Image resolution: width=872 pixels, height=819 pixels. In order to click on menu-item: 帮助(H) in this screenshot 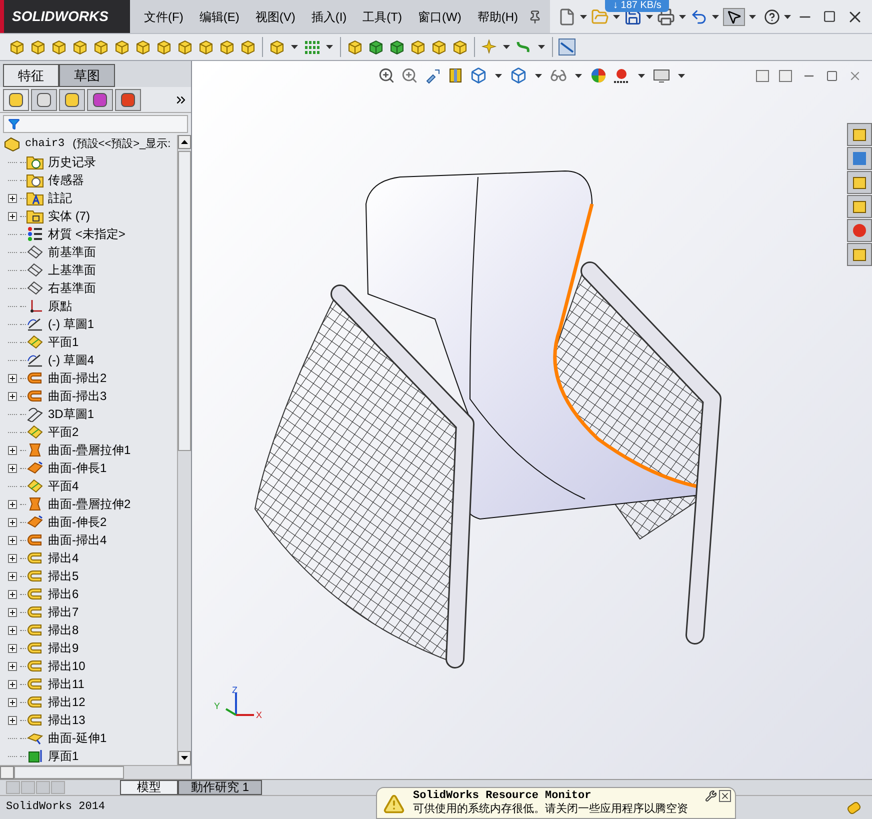, I will do `click(497, 17)`.